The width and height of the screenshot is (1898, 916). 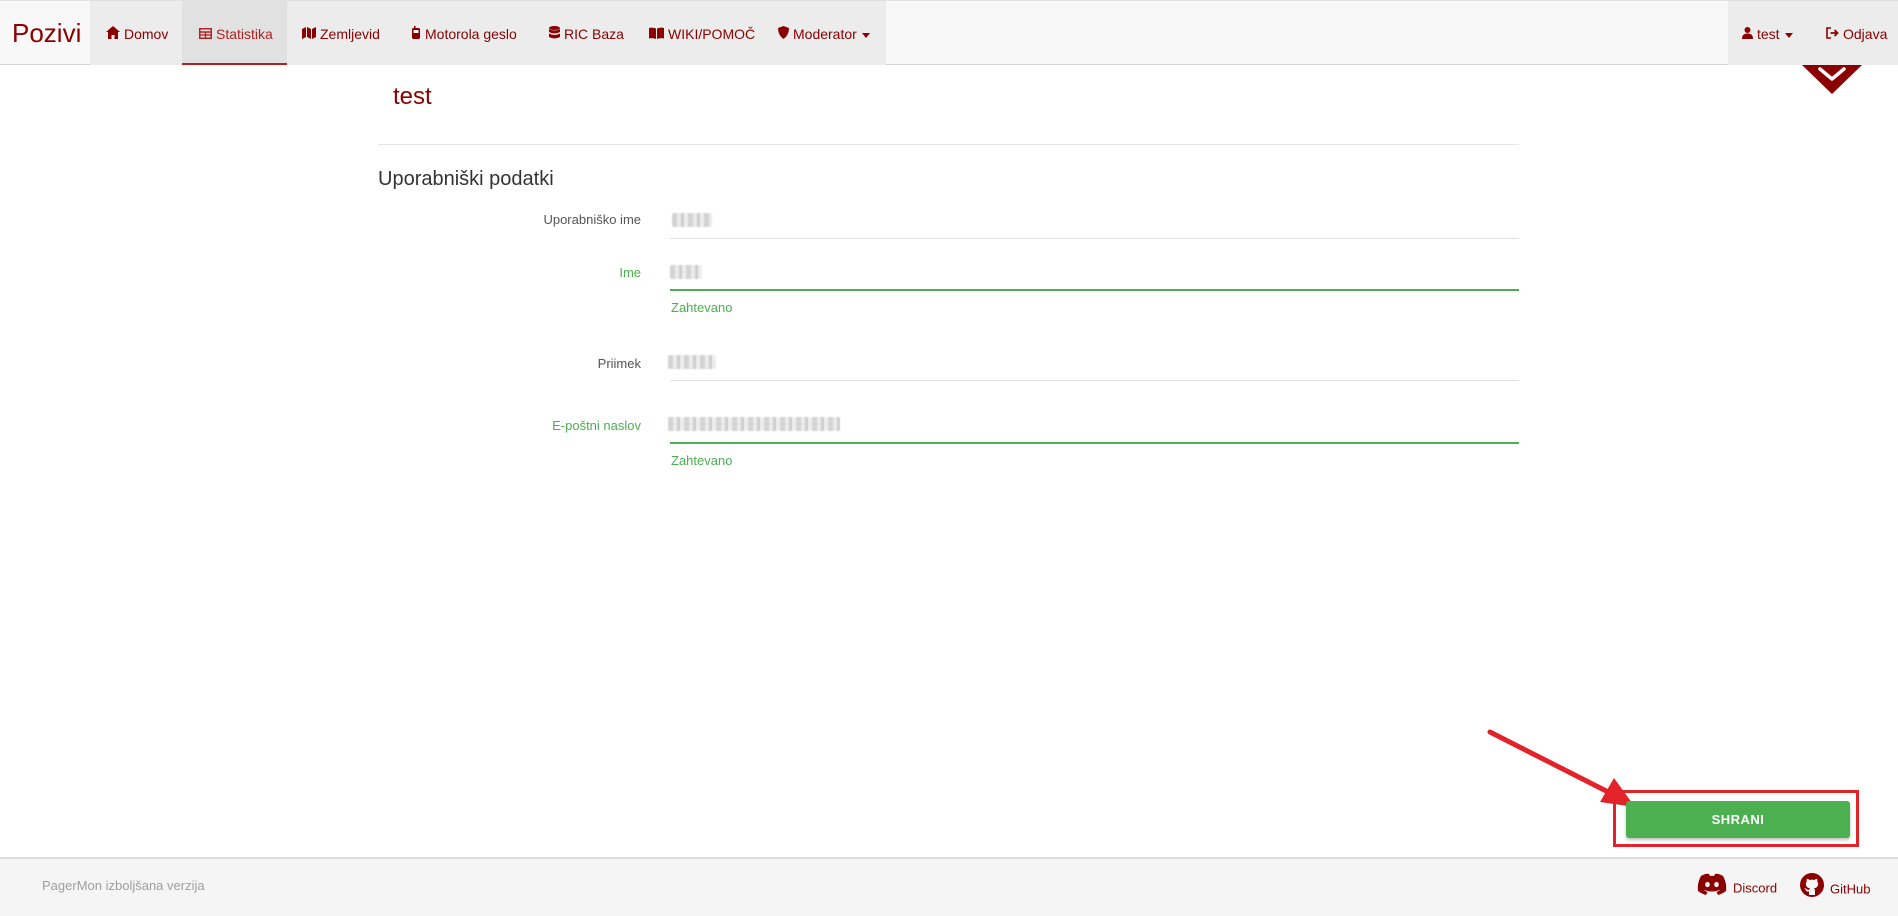 I want to click on github-label: GitHub, so click(x=1850, y=889).